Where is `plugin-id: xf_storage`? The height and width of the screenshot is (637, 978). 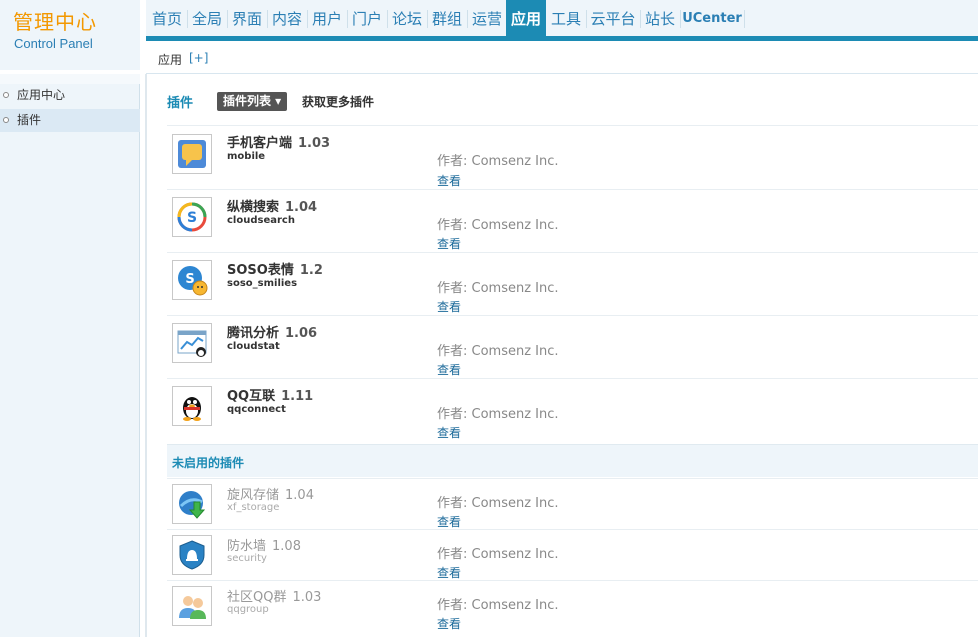 plugin-id: xf_storage is located at coordinates (253, 507).